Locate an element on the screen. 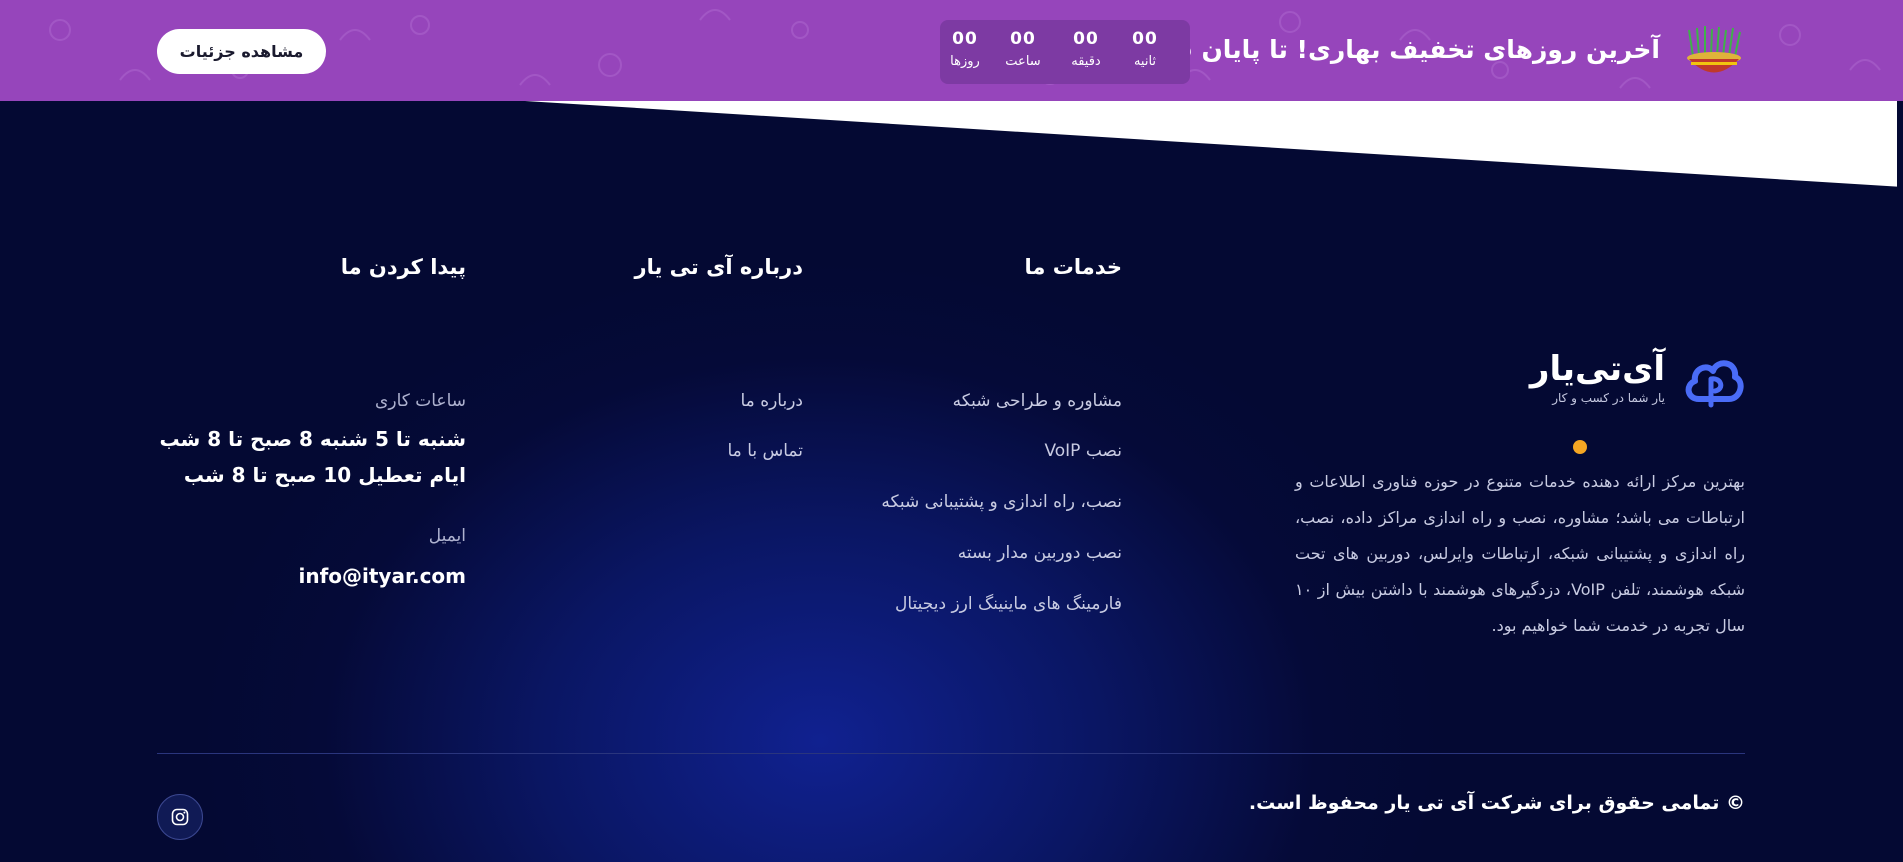  countdown-timer: 00 ثانیه 00 دقیقه 00 ساعت 00 روزها is located at coordinates (1065, 52).